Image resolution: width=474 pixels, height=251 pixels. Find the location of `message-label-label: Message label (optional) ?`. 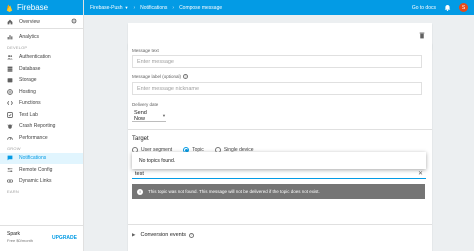

message-label-label: Message label (optional) ? is located at coordinates (160, 76).